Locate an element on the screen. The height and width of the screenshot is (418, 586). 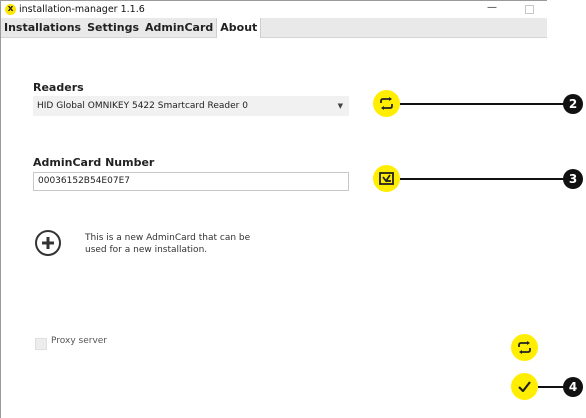
tab-installations: Installations is located at coordinates (42, 27).